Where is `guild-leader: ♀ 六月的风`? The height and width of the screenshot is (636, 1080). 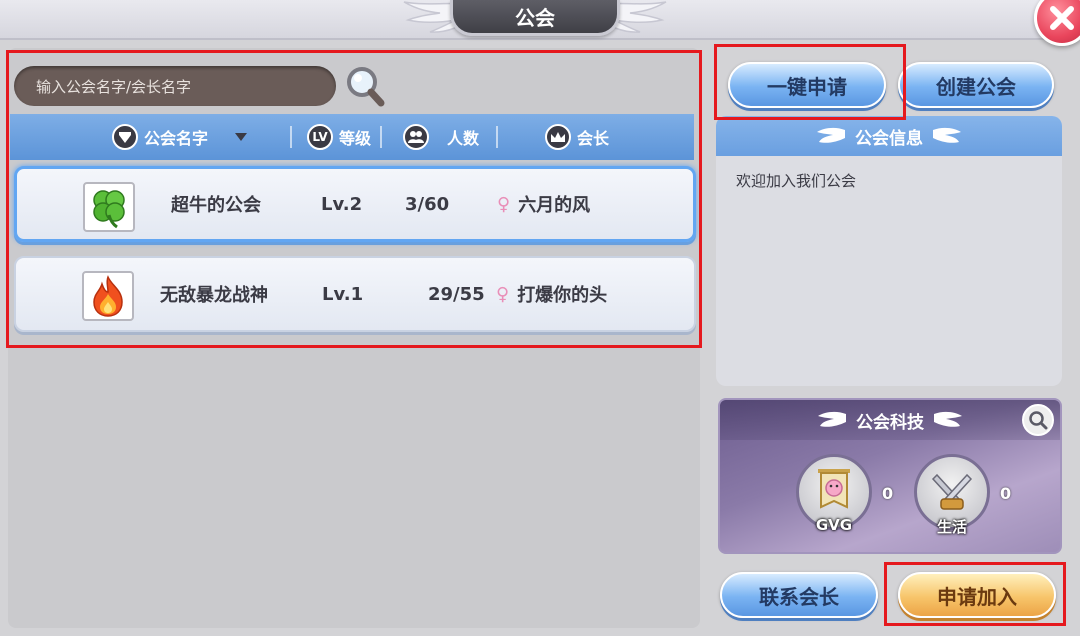 guild-leader: ♀ 六月的风 is located at coordinates (543, 204).